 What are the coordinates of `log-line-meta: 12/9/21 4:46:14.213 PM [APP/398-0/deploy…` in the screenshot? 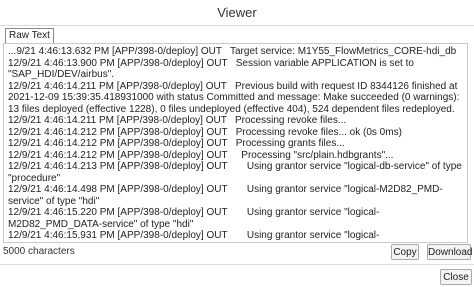 It's located at (122, 166).